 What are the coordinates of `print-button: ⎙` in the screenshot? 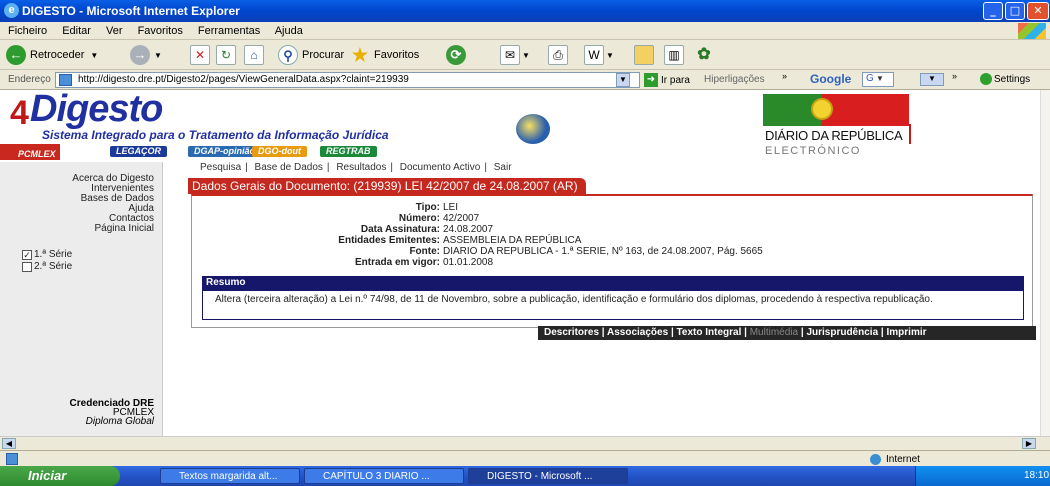 It's located at (558, 55).